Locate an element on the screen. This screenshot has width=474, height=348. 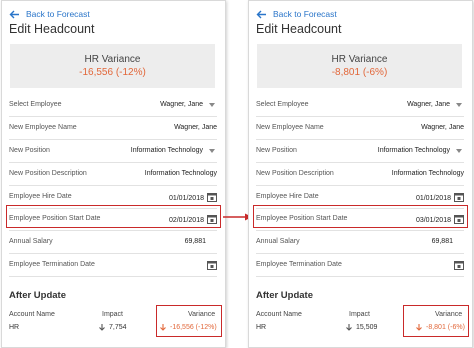
employee-position-start-date-input: 03/01/2018 is located at coordinates (440, 220).